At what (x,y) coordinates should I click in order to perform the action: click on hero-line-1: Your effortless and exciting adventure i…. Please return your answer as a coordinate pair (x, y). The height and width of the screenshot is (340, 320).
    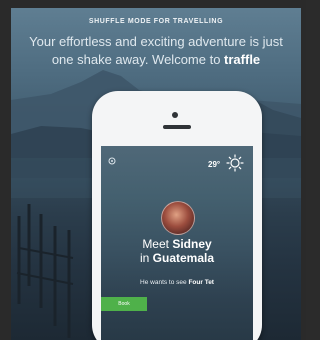
    Looking at the image, I should click on (156, 41).